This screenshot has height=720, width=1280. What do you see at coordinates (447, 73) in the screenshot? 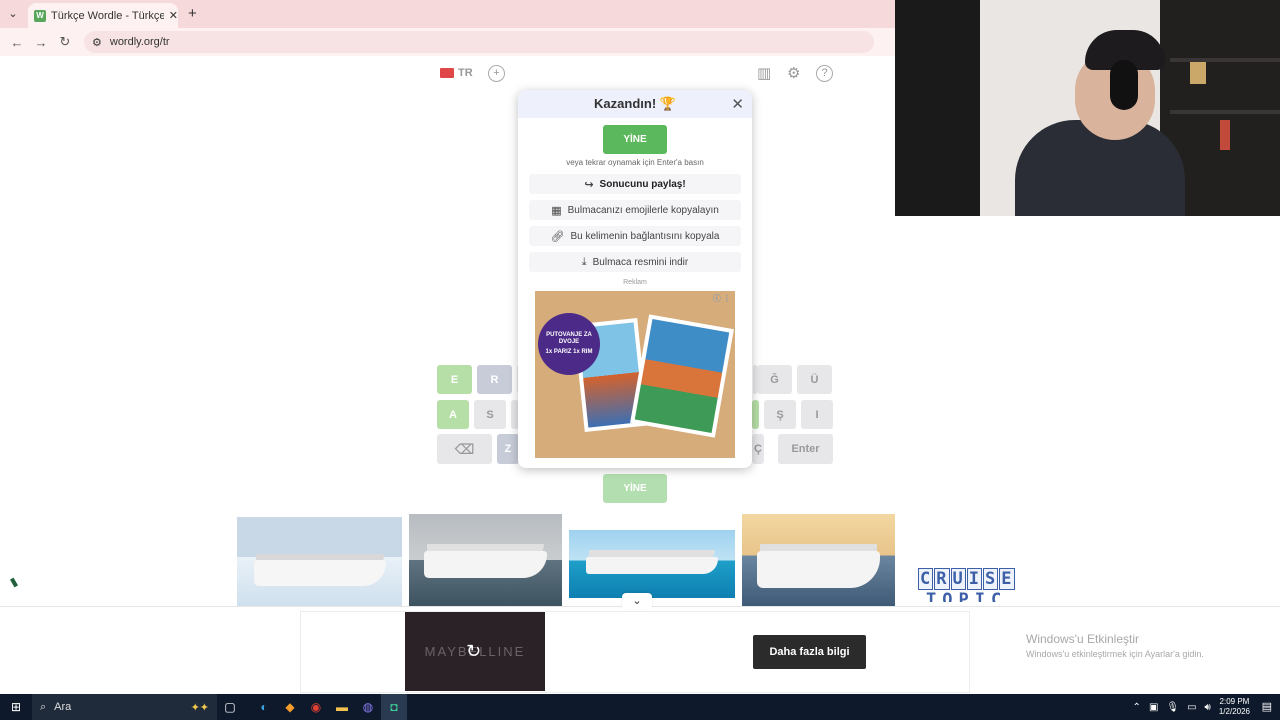
I see `turkey-flag-icon` at bounding box center [447, 73].